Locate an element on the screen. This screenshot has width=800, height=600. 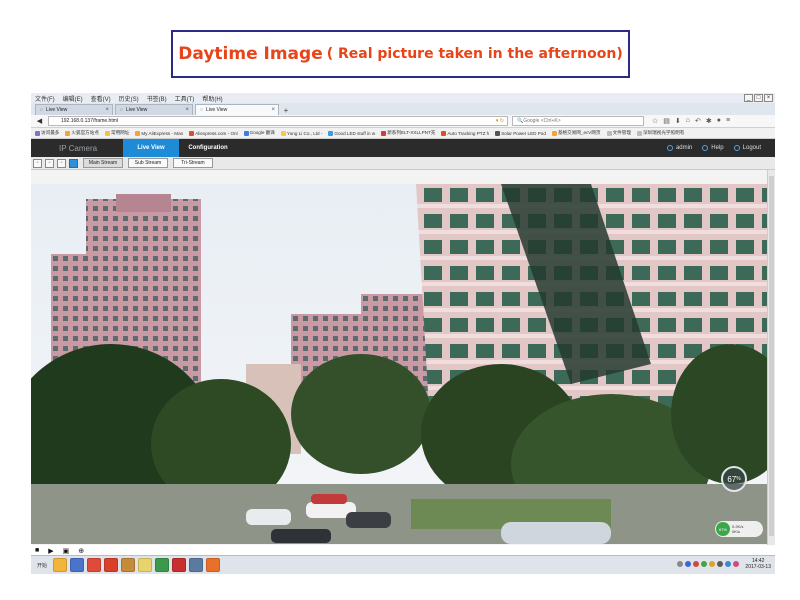
app-g-icon is located at coordinates (111, 565).